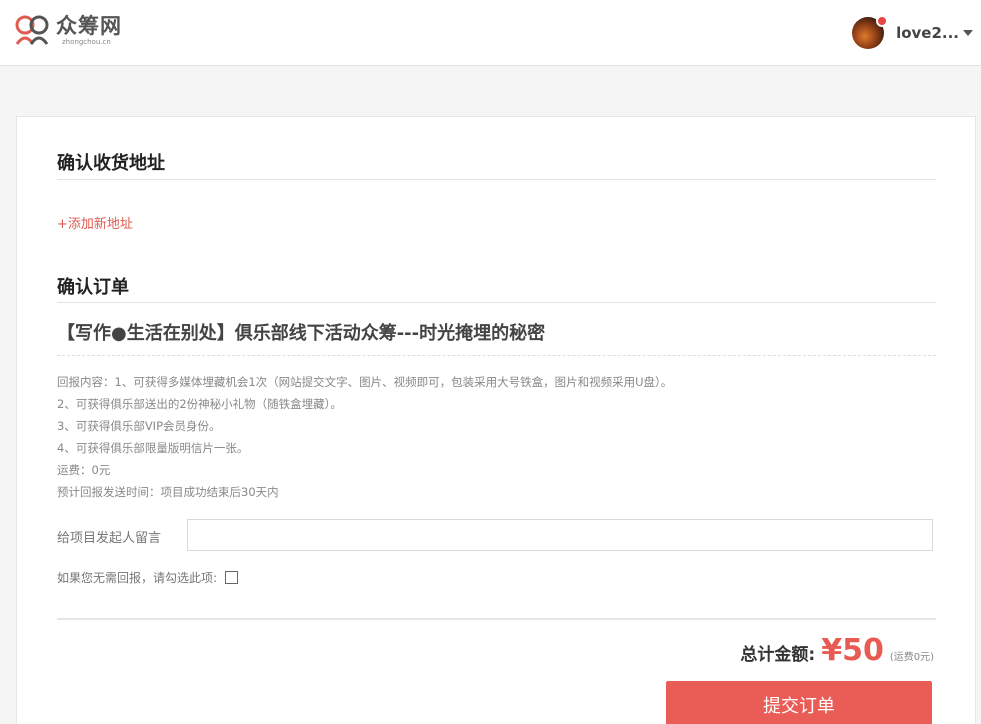 Image resolution: width=981 pixels, height=724 pixels. I want to click on submit-order-button: 提交订单, so click(799, 702).